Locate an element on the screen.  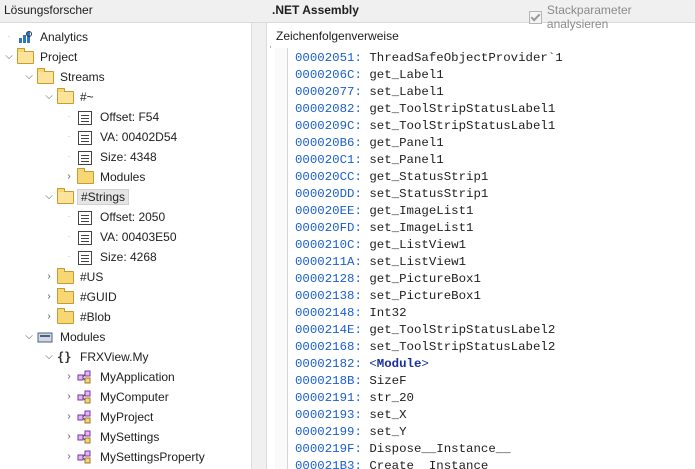
tree-item: › #US is located at coordinates (75, 277).